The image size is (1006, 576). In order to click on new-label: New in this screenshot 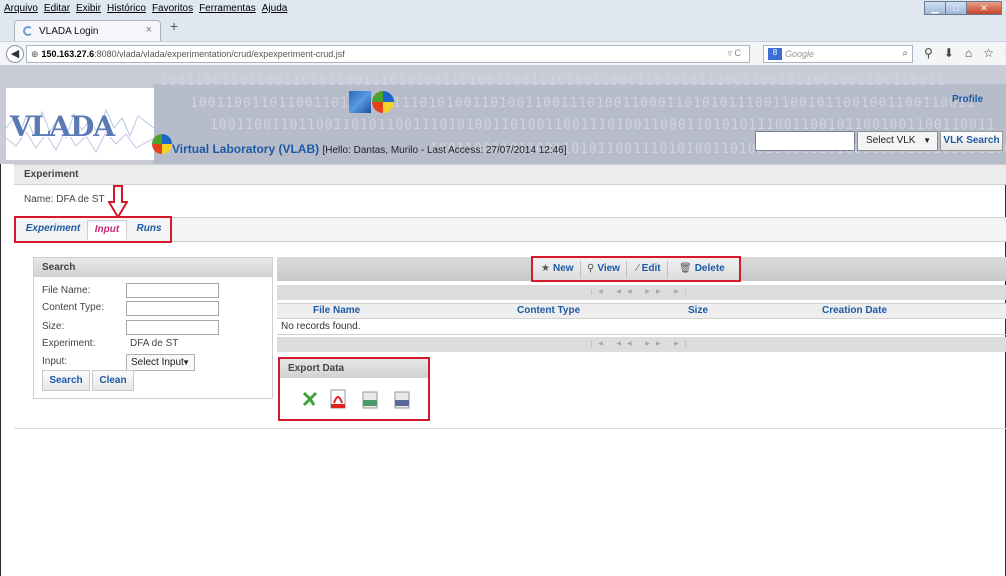, I will do `click(563, 268)`.